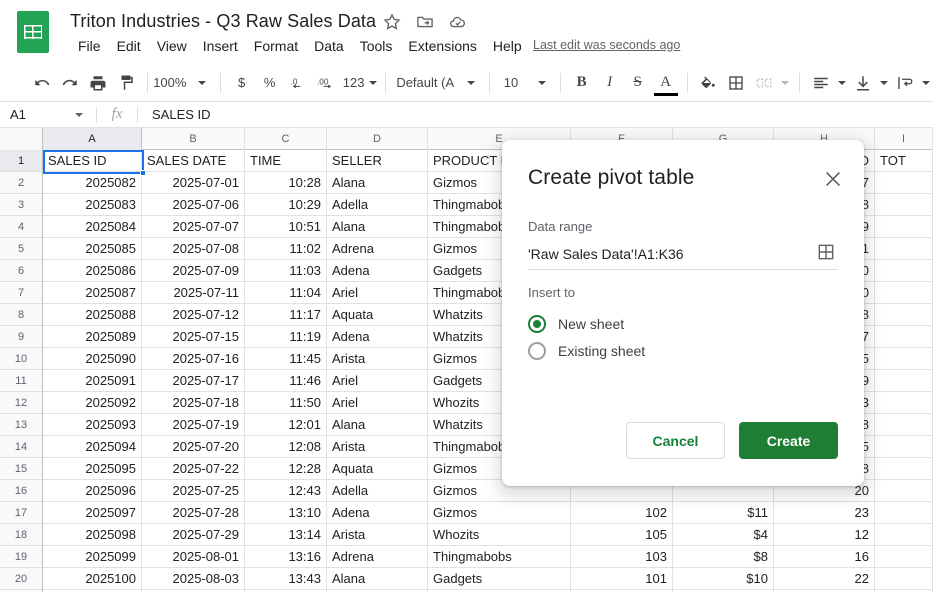 This screenshot has width=933, height=592. I want to click on cell-D19: Adrena, so click(377, 557).